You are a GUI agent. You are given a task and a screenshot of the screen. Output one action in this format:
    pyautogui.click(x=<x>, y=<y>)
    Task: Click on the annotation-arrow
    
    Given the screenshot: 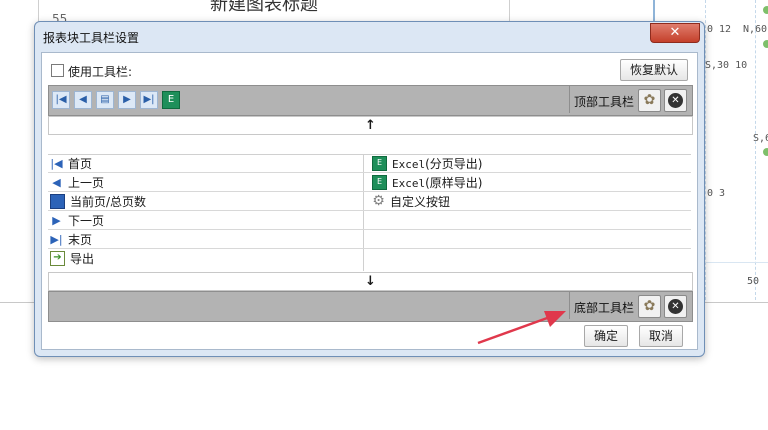 What is the action you would take?
    pyautogui.click(x=521, y=328)
    